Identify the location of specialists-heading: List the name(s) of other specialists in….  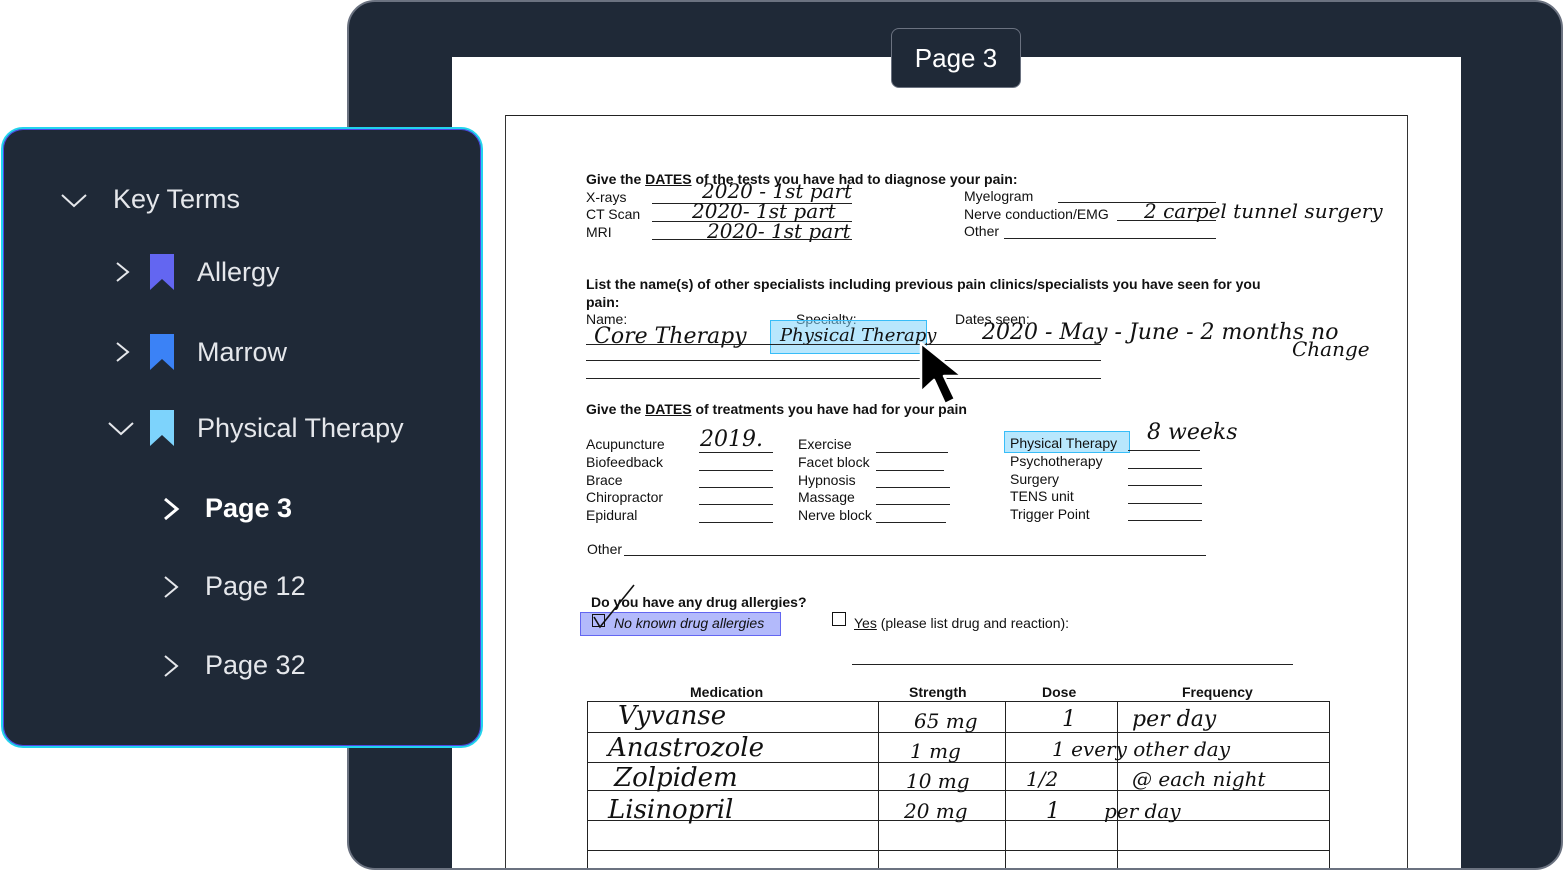
(923, 284).